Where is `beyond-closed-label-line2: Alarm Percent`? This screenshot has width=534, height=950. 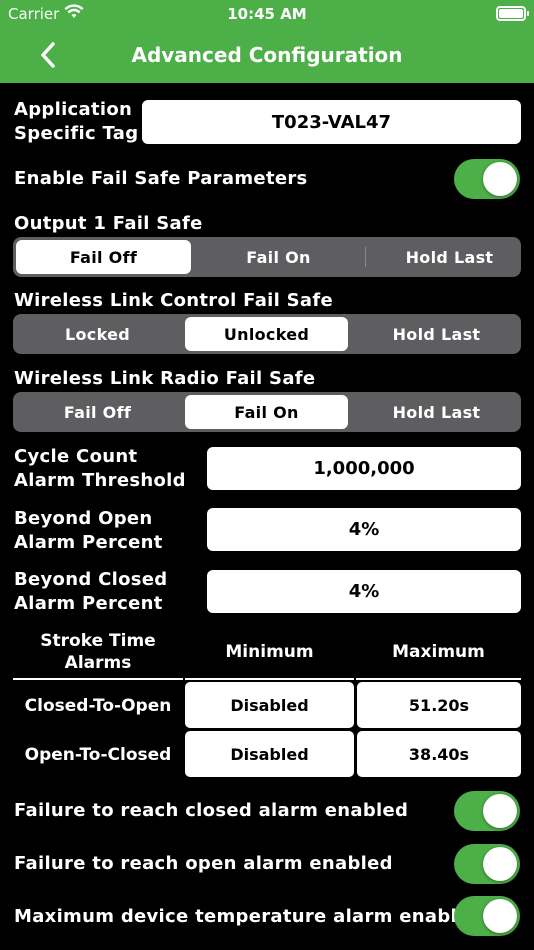
beyond-closed-label-line2: Alarm Percent is located at coordinates (88, 603).